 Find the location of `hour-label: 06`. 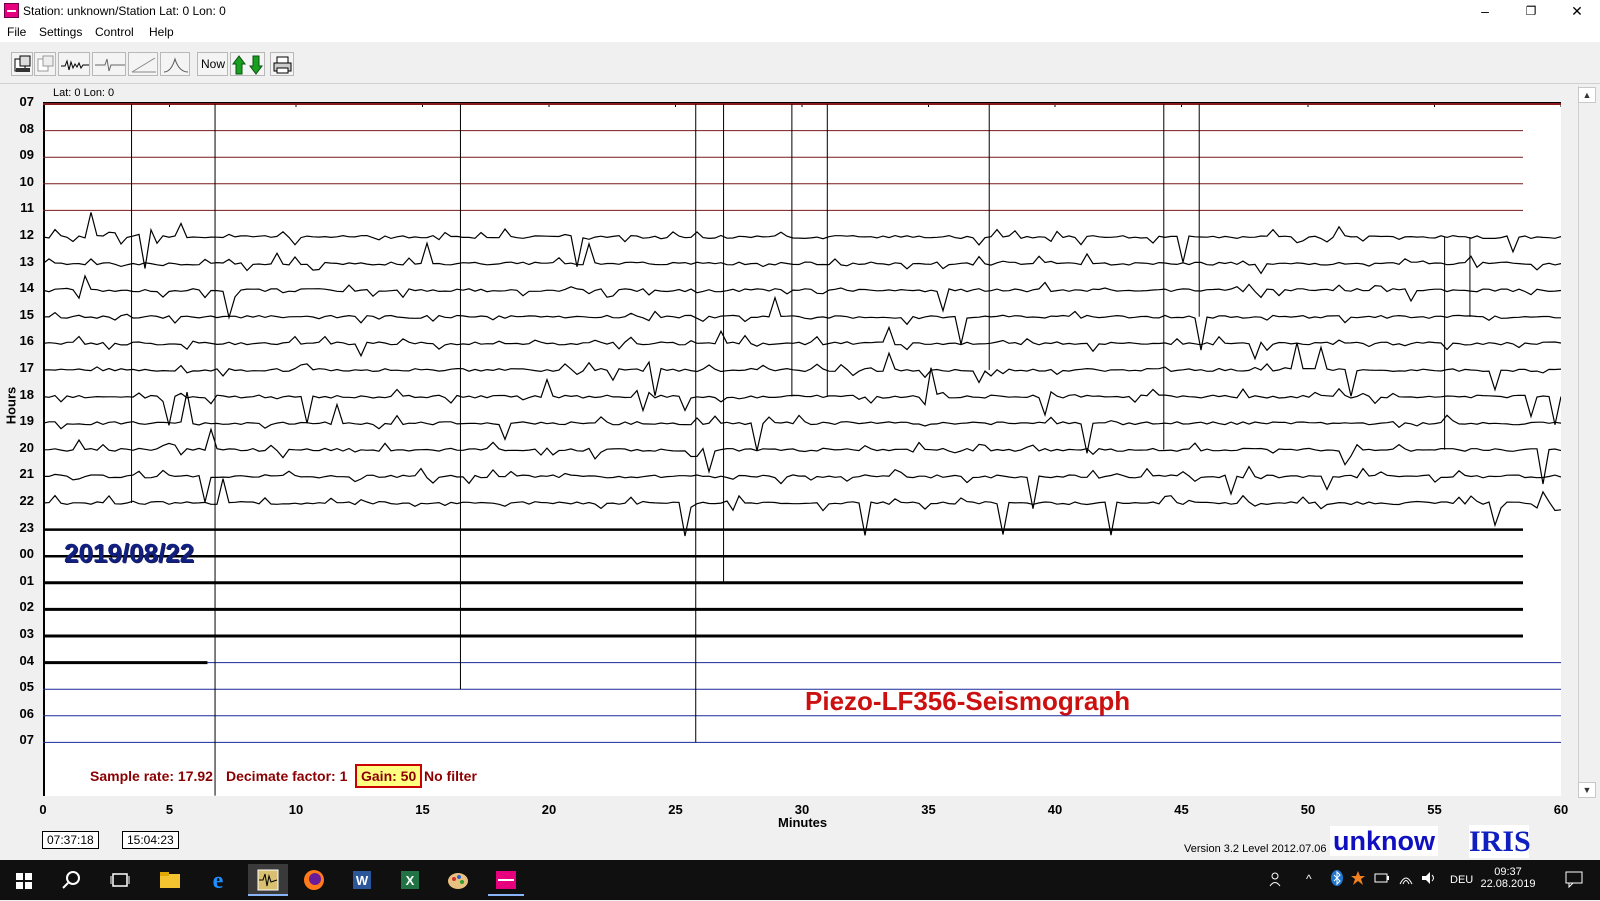

hour-label: 06 is located at coordinates (26, 713).